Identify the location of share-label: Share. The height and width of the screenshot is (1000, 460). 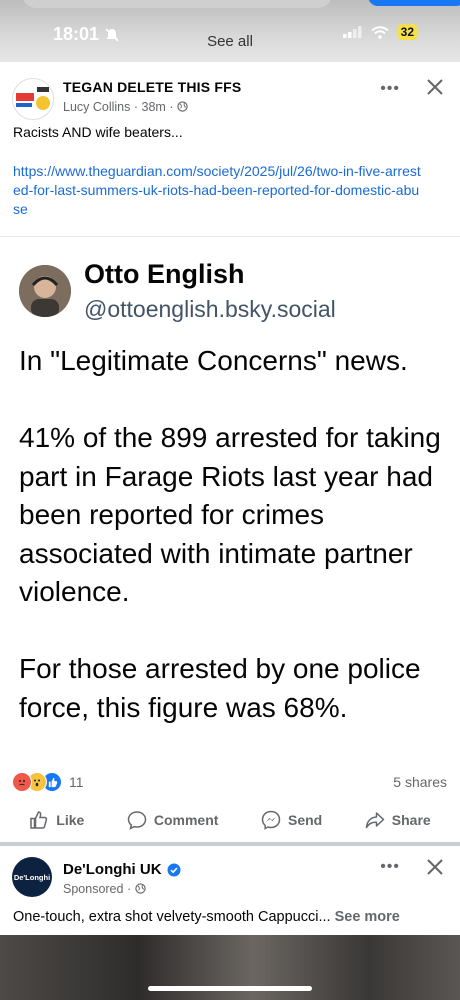
(411, 820).